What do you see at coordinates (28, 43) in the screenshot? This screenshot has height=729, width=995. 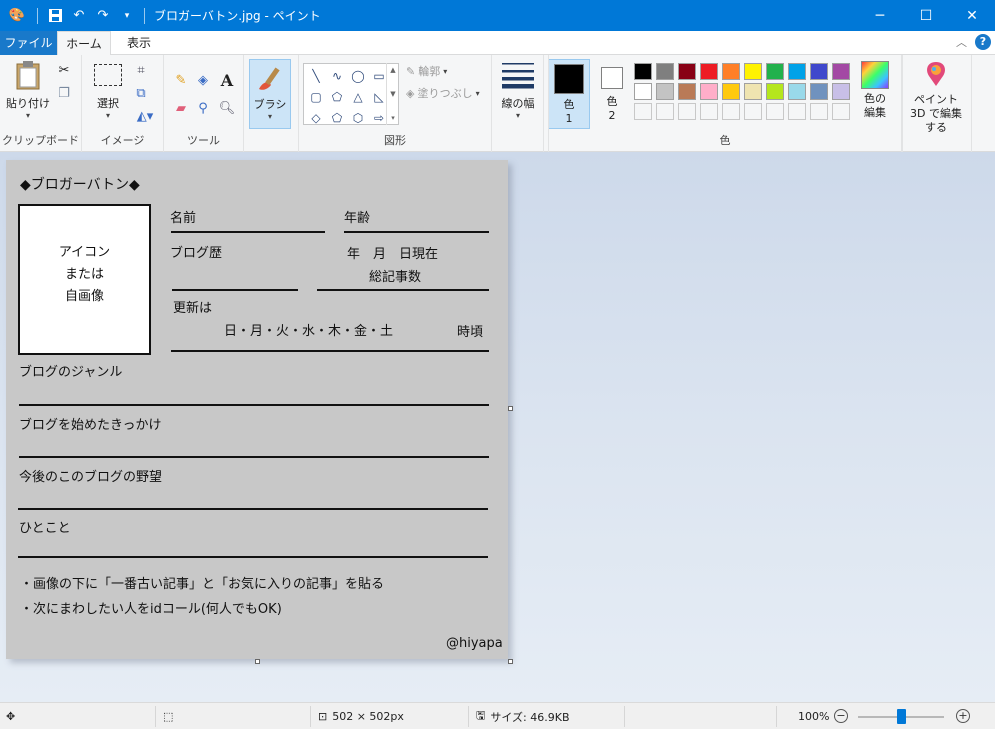 I see `tab-file: ファイル` at bounding box center [28, 43].